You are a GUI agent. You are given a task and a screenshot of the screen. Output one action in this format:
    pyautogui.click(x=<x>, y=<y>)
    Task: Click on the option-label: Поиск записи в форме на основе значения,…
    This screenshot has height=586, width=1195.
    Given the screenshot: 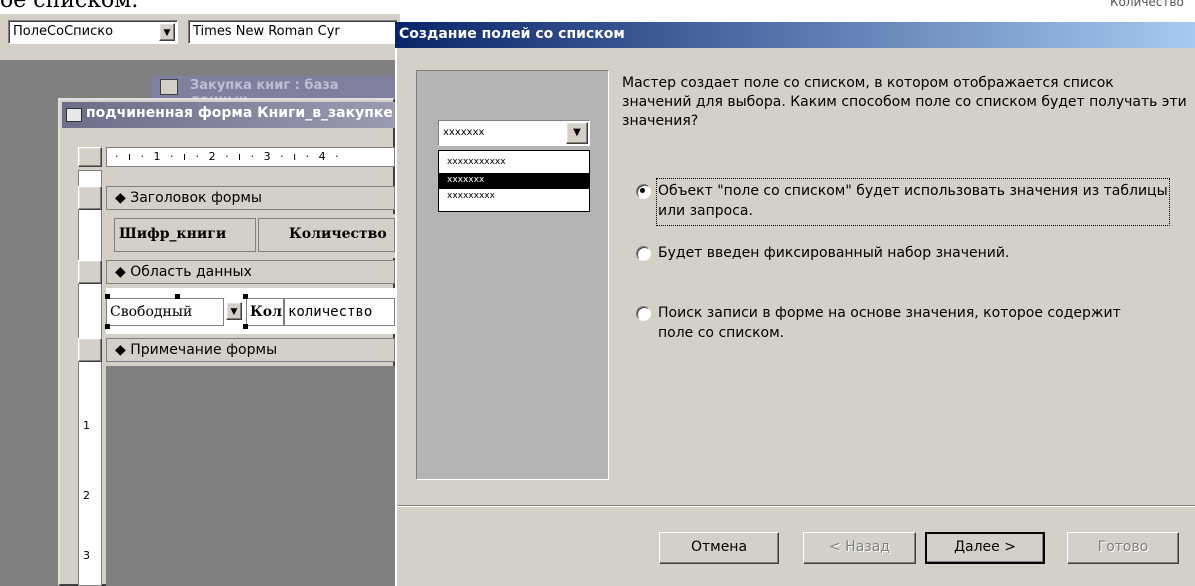 What is the action you would take?
    pyautogui.click(x=889, y=323)
    